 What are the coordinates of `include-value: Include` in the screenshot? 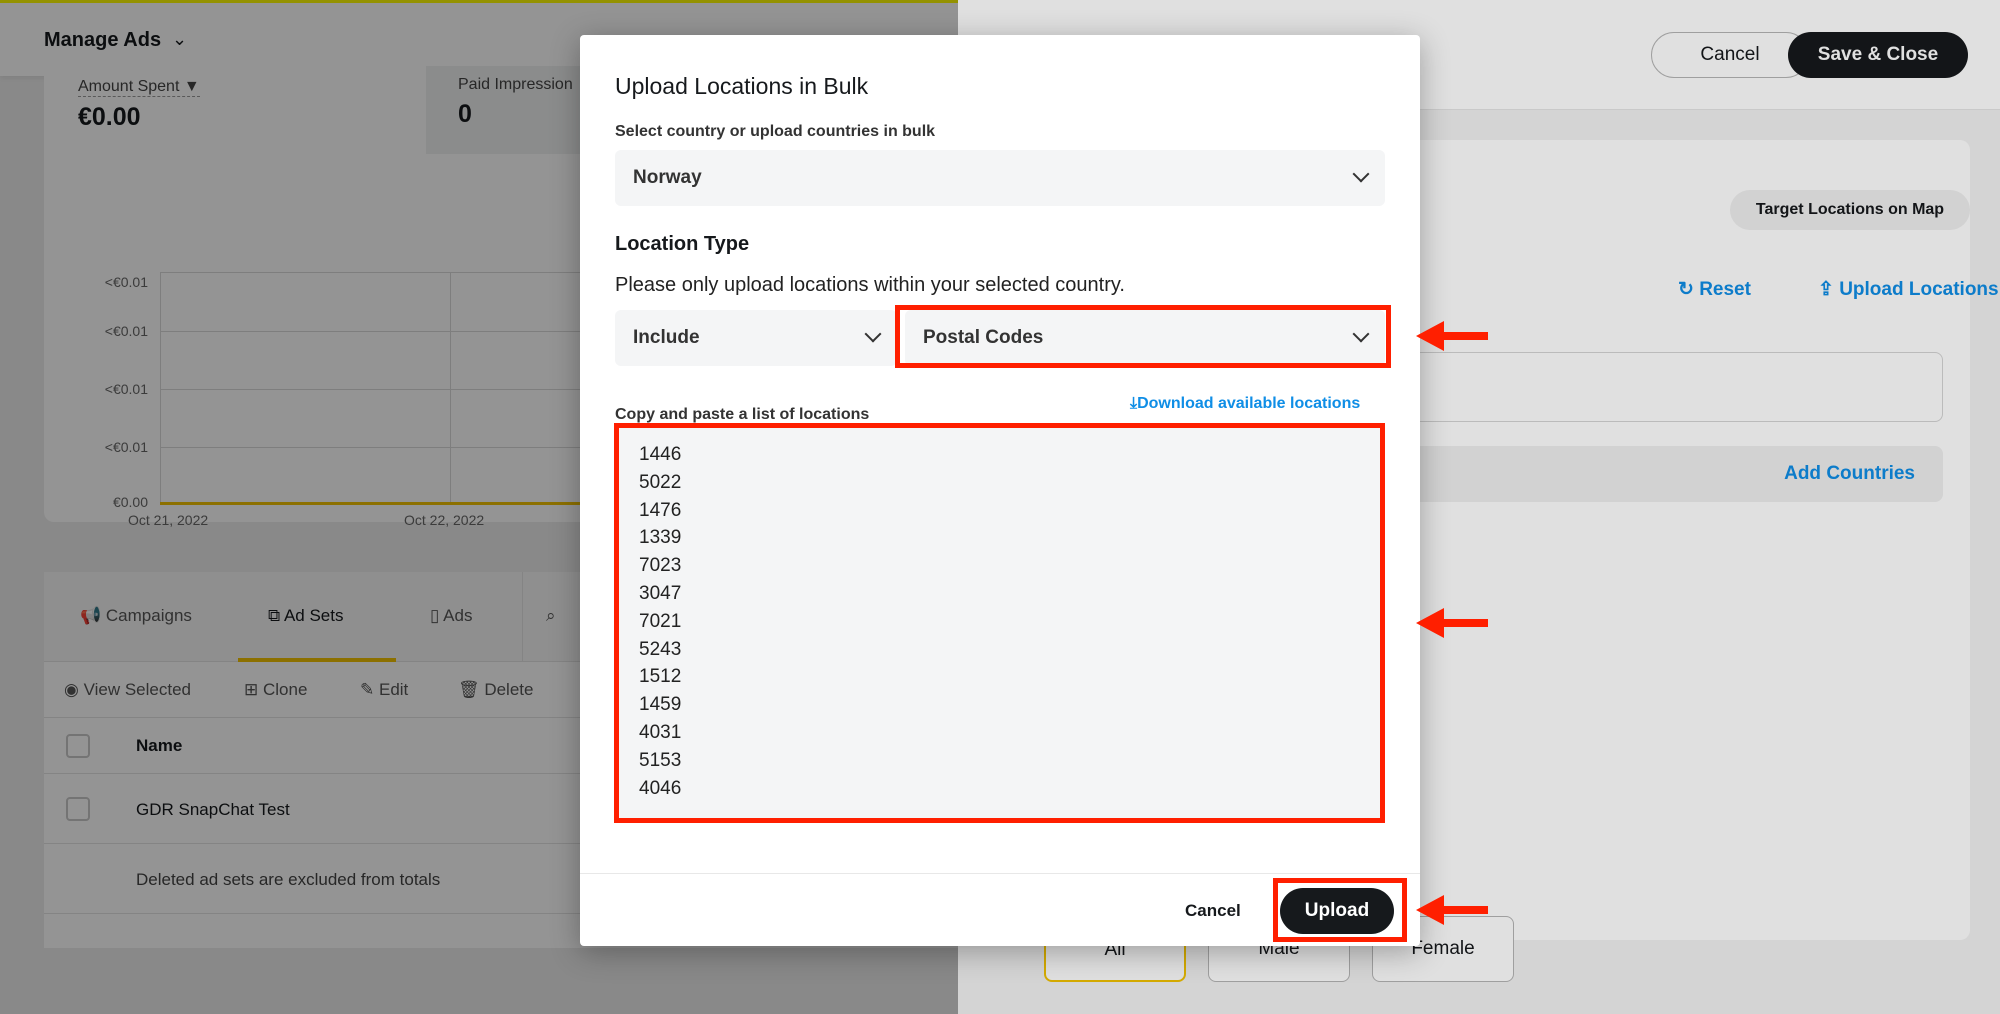 It's located at (666, 337).